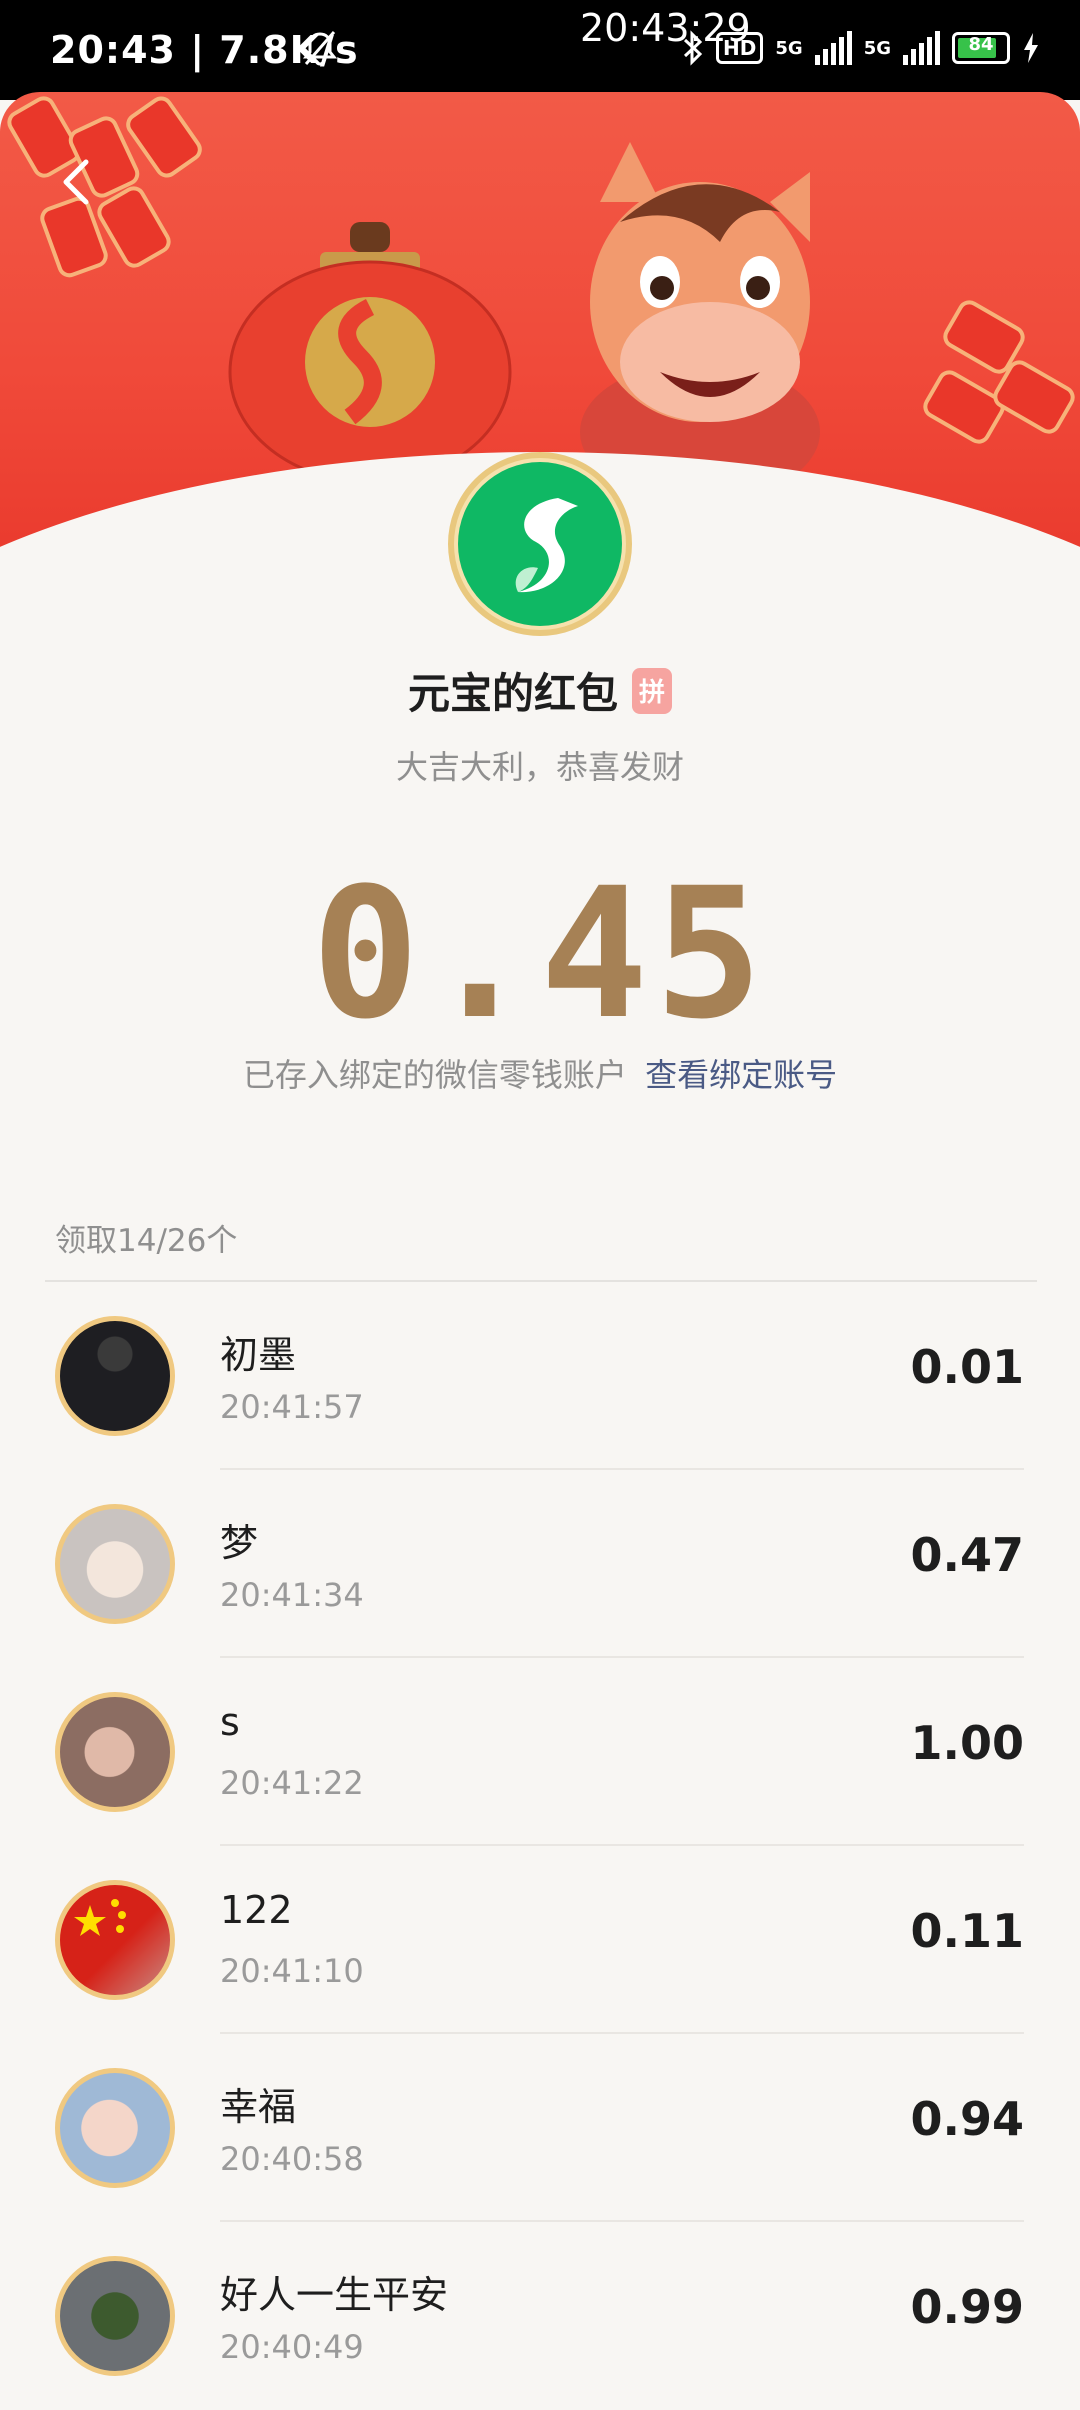  Describe the element at coordinates (540, 1940) in the screenshot. I see `claim-row: 122 20:41:10 0.11` at that location.